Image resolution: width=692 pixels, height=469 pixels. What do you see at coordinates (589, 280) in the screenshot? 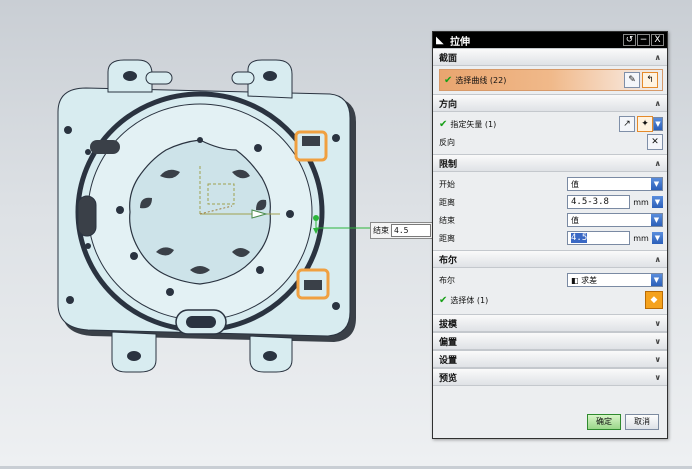
I see `boolean-value-text: 求差` at bounding box center [589, 280].